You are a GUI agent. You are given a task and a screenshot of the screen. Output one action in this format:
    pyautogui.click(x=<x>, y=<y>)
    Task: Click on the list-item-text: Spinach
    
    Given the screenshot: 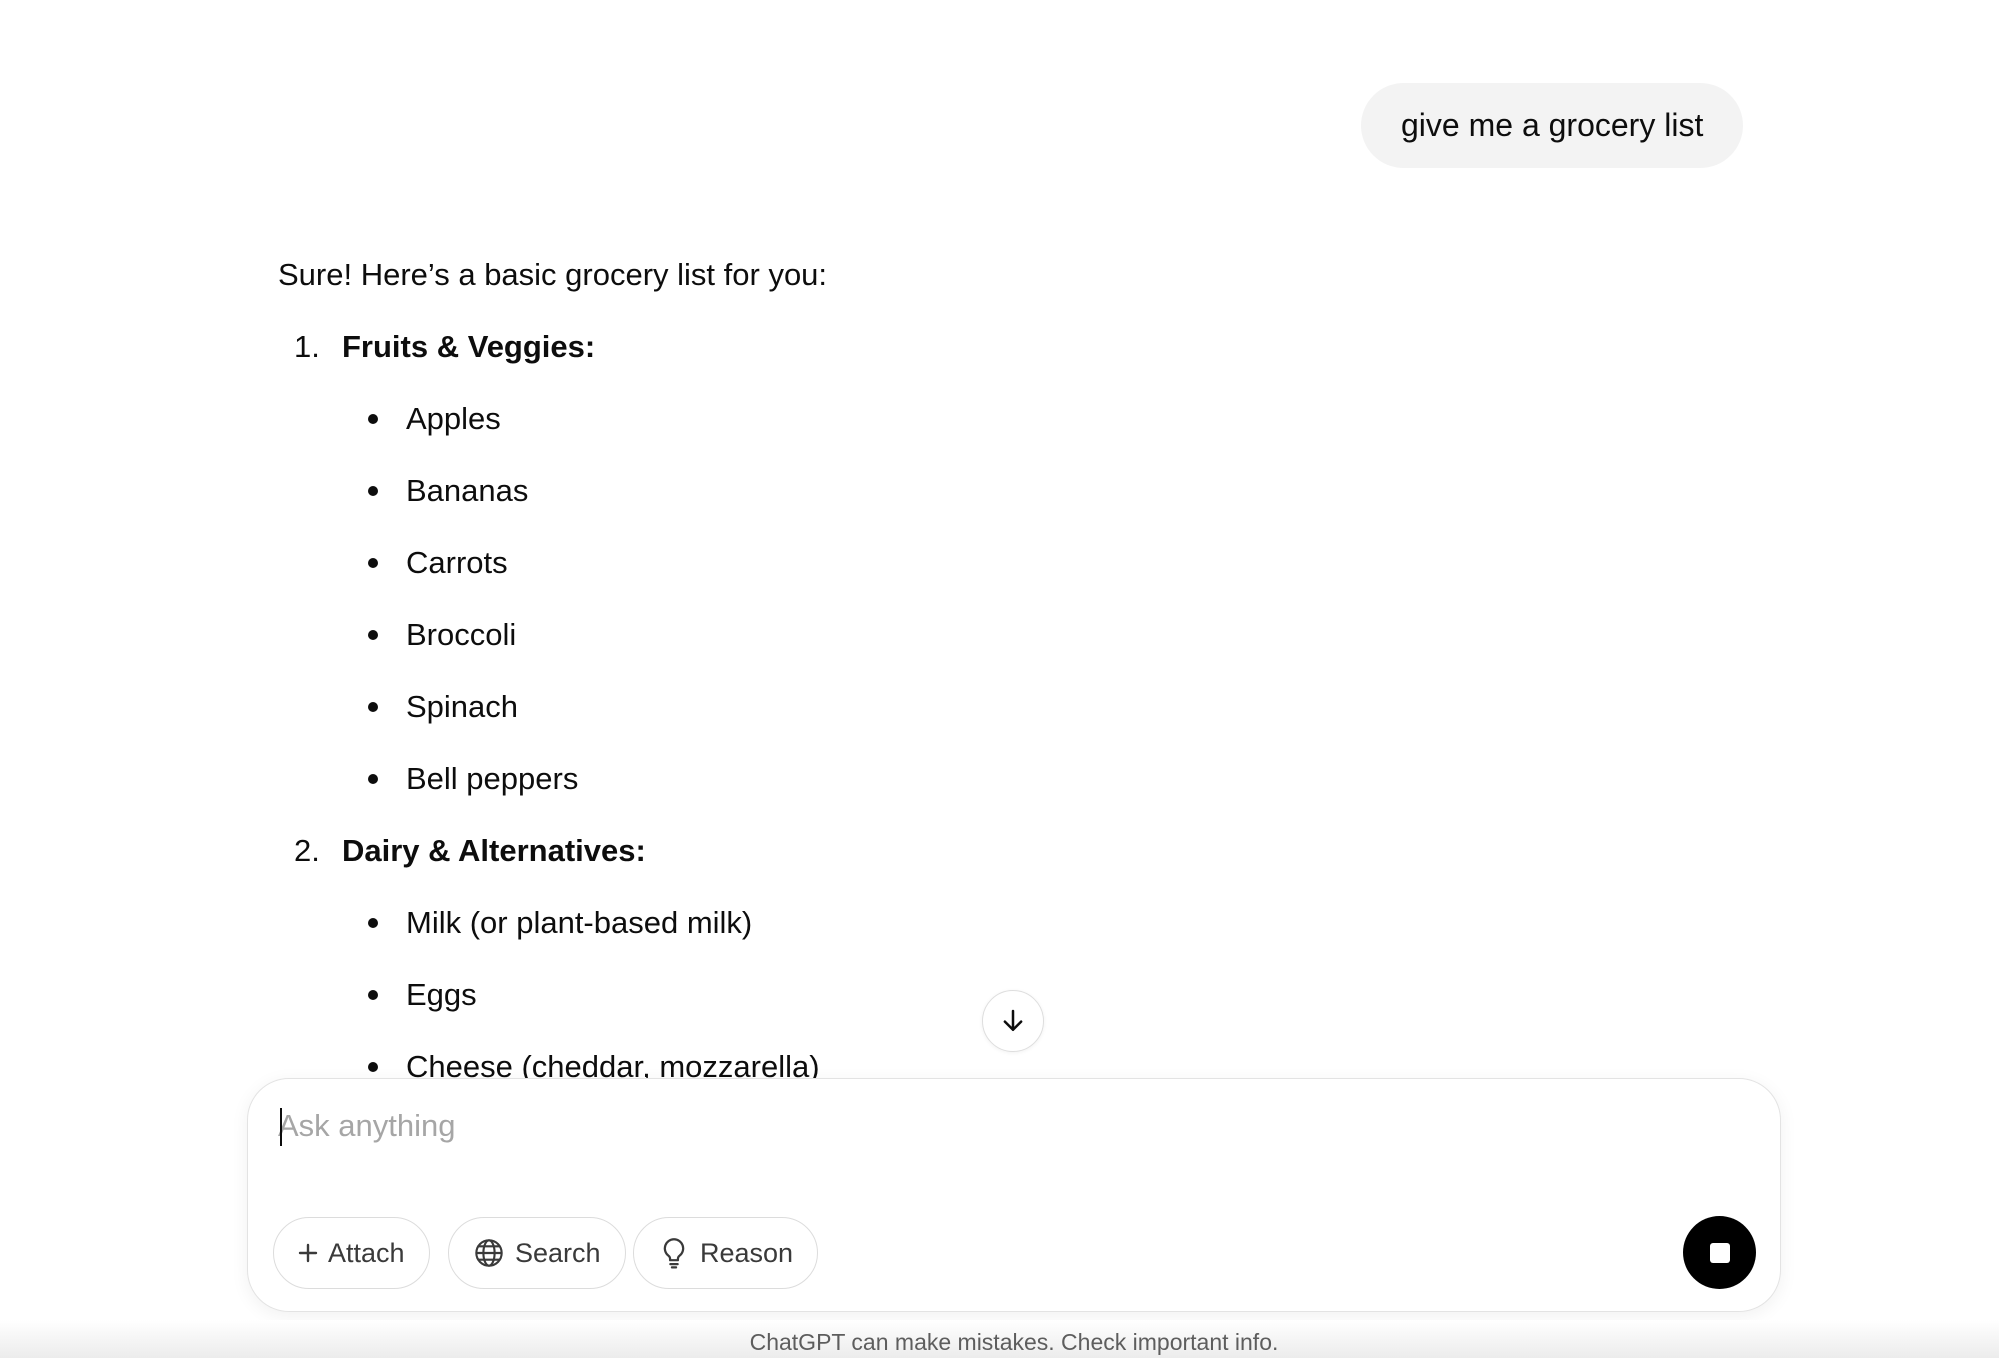 What is the action you would take?
    pyautogui.click(x=462, y=706)
    